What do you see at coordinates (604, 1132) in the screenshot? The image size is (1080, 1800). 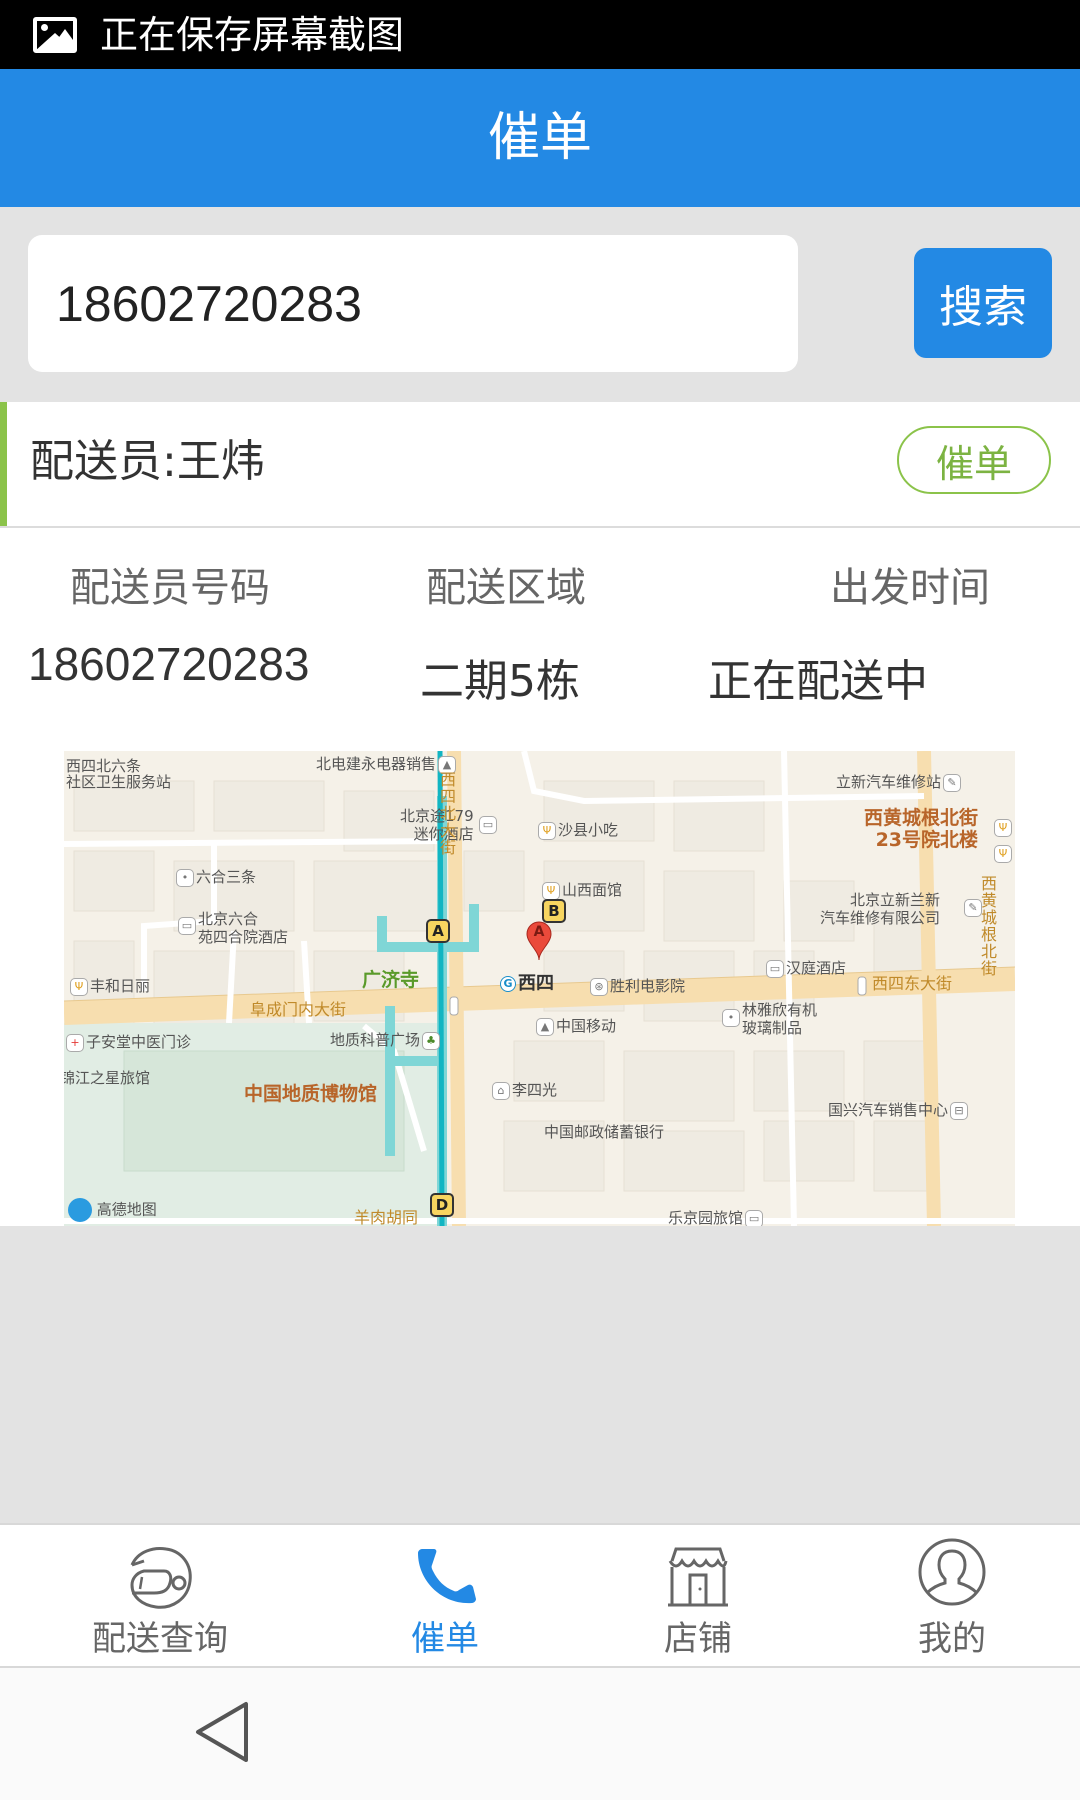 I see `map-label: 中国邮政储蓄银行` at bounding box center [604, 1132].